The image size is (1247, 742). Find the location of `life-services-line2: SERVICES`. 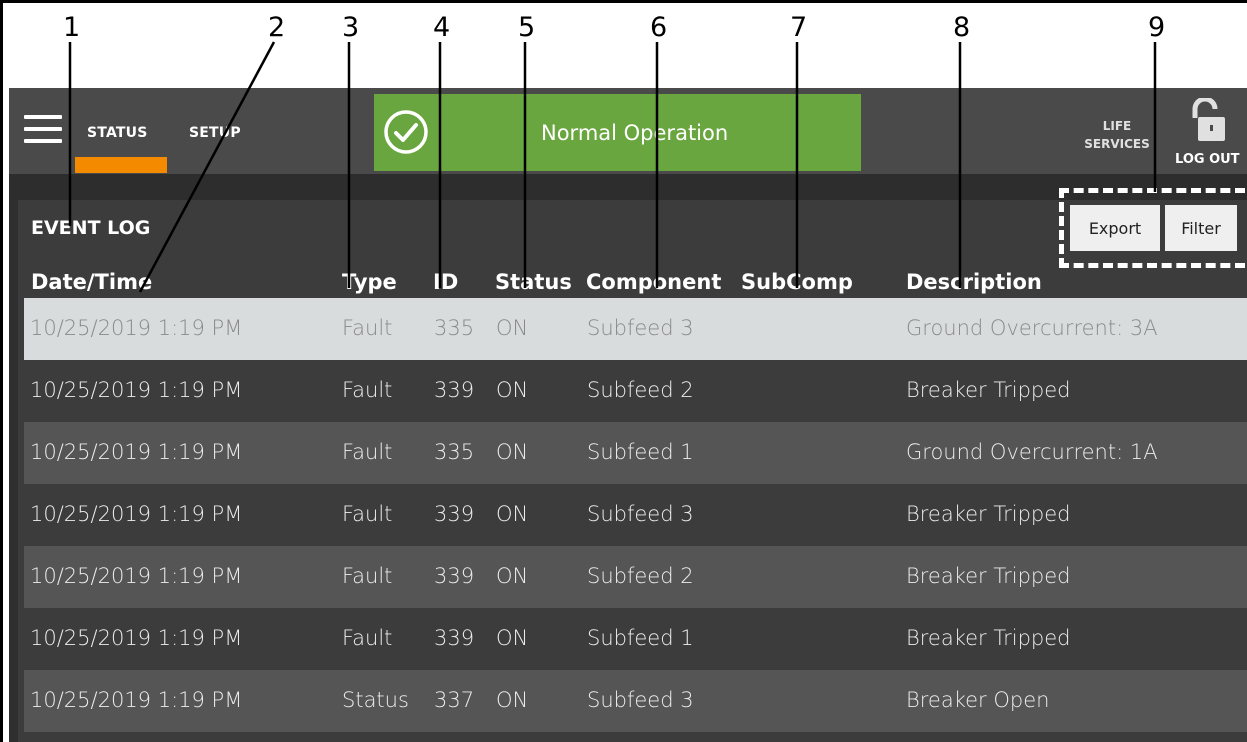

life-services-line2: SERVICES is located at coordinates (1117, 144).